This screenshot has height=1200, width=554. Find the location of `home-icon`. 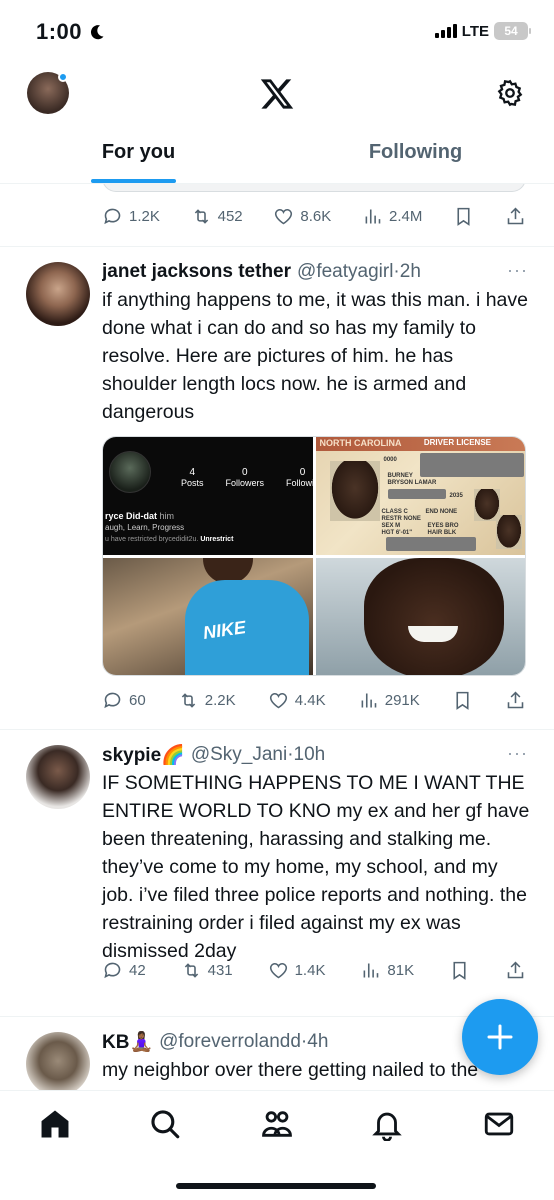

home-icon is located at coordinates (55, 1124).